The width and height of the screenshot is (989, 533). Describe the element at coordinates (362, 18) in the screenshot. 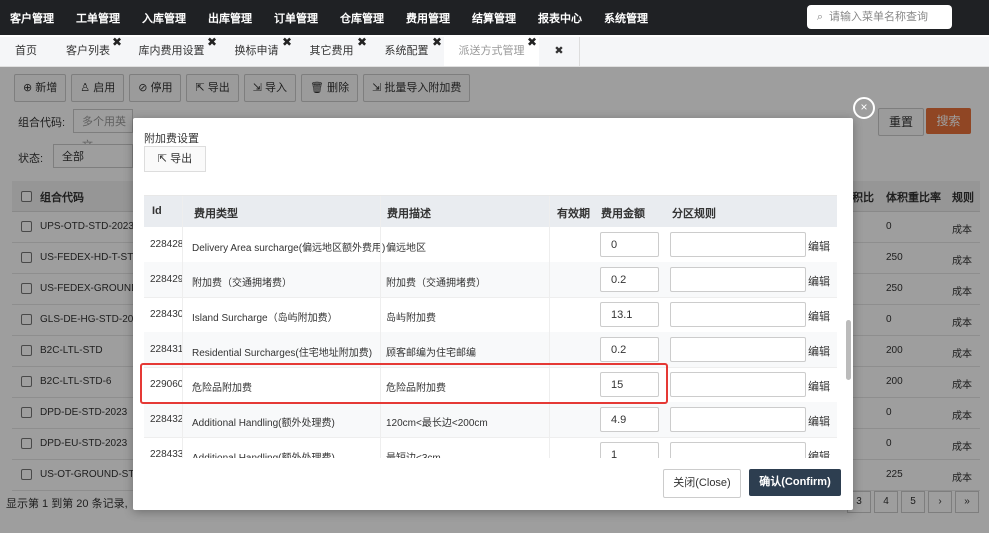

I see `menu-item-warehouse: 仓库管理` at that location.